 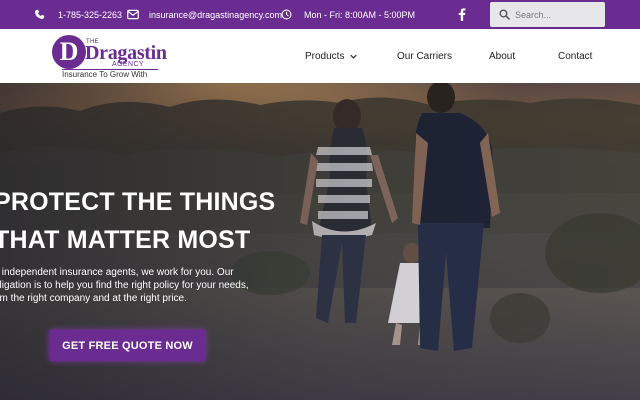 I want to click on phone-number: 1-785-325-2263, so click(x=90, y=14).